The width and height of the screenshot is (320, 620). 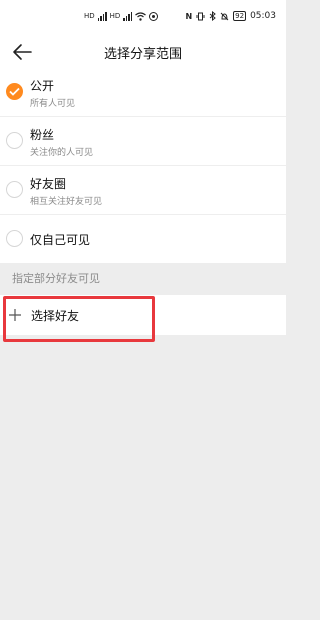 What do you see at coordinates (66, 202) in the screenshot?
I see `option-subtitle: 相互关注好友可见` at bounding box center [66, 202].